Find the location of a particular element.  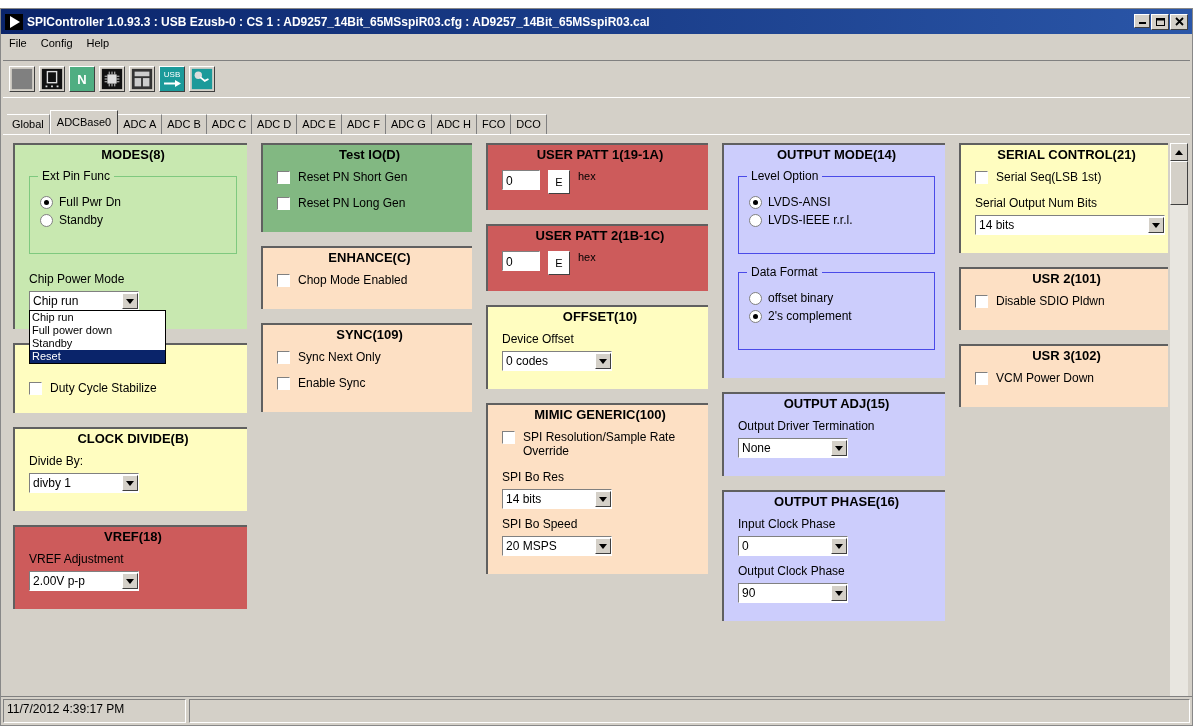

field-label: SPI Bo Res is located at coordinates (534, 477).